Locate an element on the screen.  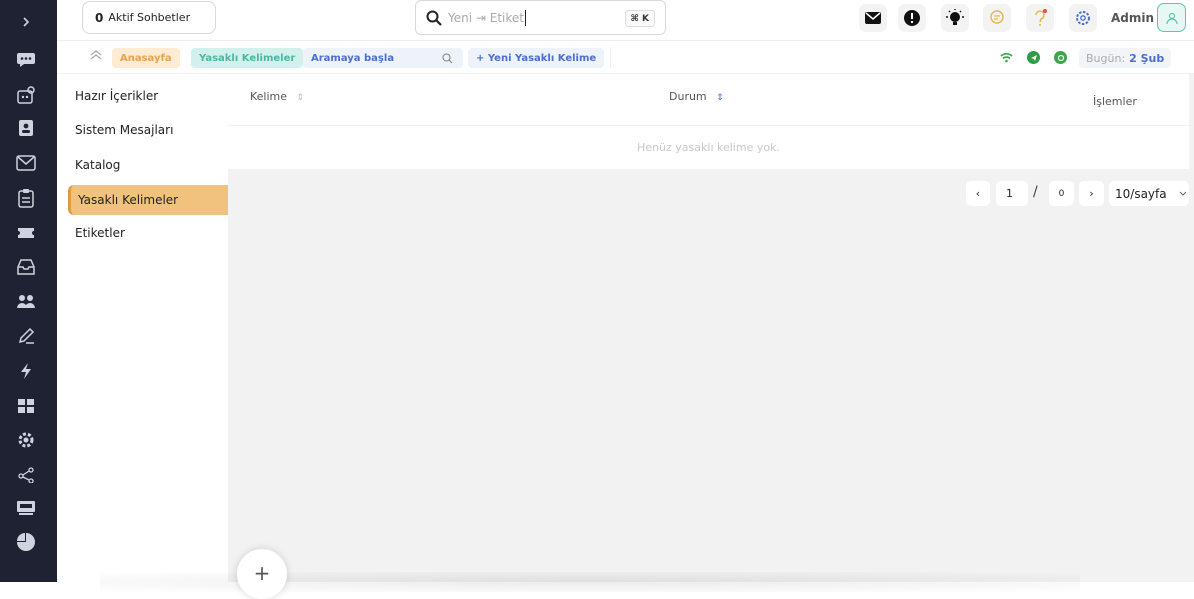
chevron-down-icon is located at coordinates (1183, 193).